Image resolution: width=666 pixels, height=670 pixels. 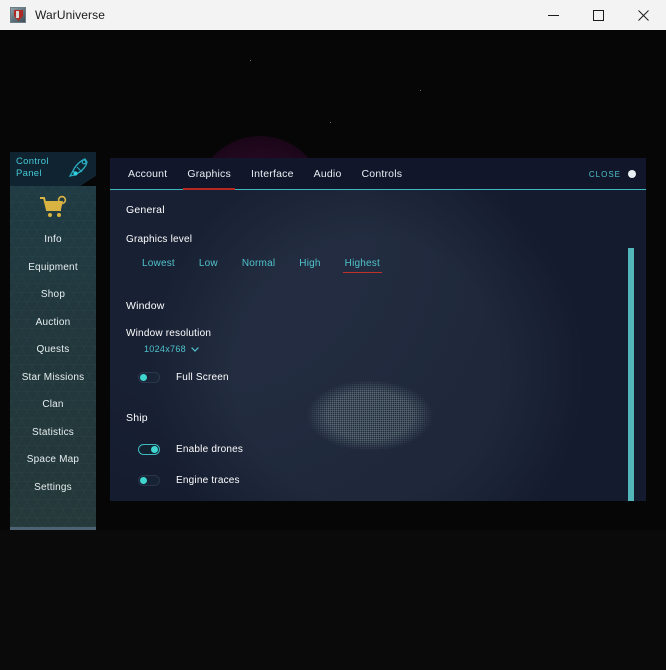 I want to click on sidebar-header: Control Panel, so click(x=53, y=169).